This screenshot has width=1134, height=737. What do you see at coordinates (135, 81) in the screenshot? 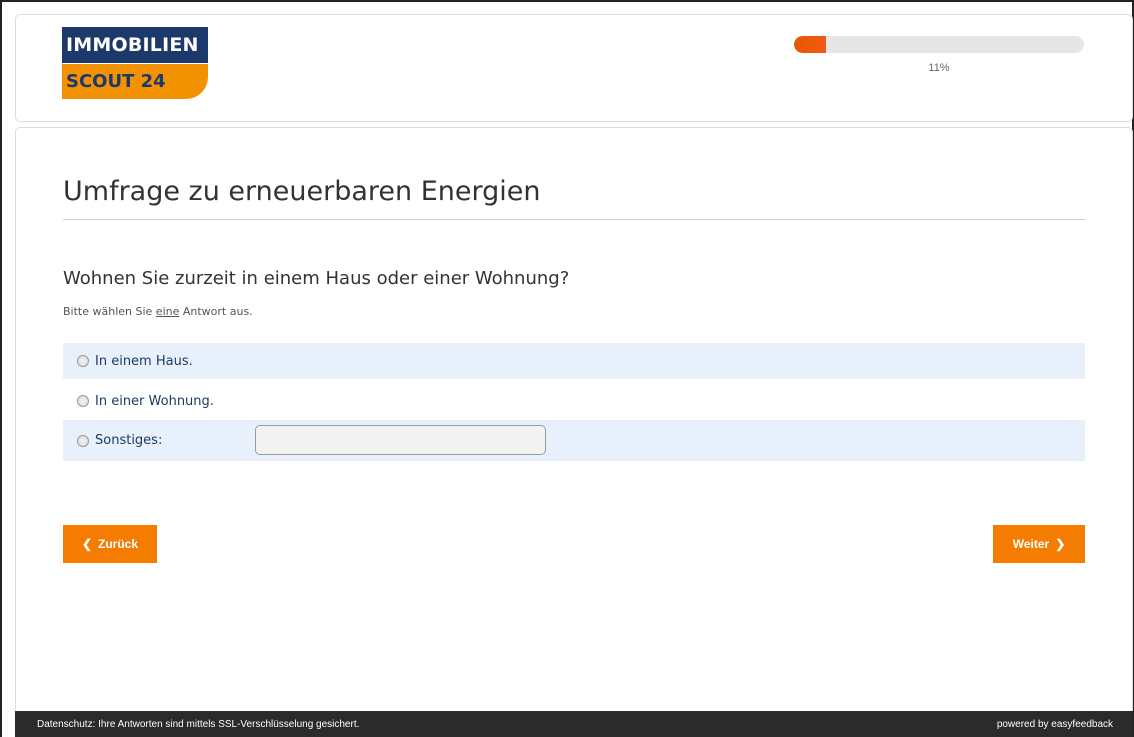
I see `logo-line2: SCOUT 24` at bounding box center [135, 81].